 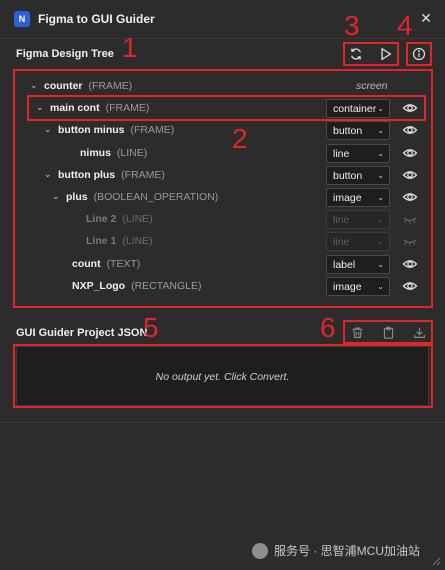 What do you see at coordinates (220, 131) in the screenshot?
I see `tree-row: ⌄ button minus (FRAME) button ⌄` at bounding box center [220, 131].